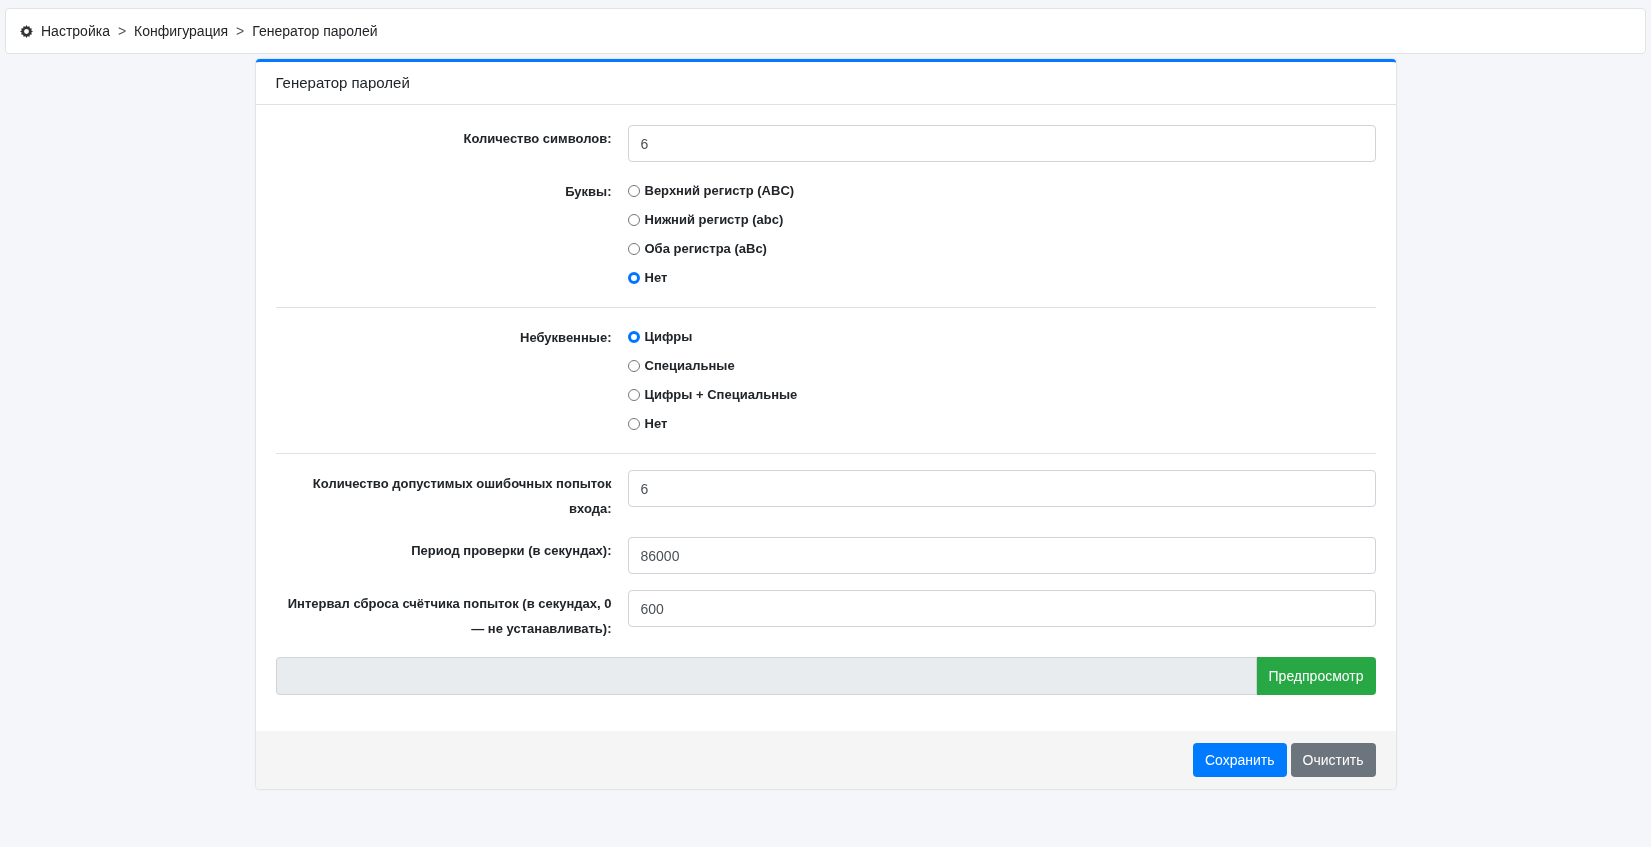 This screenshot has height=847, width=1651. I want to click on field-label: Количество символов:, so click(537, 139).